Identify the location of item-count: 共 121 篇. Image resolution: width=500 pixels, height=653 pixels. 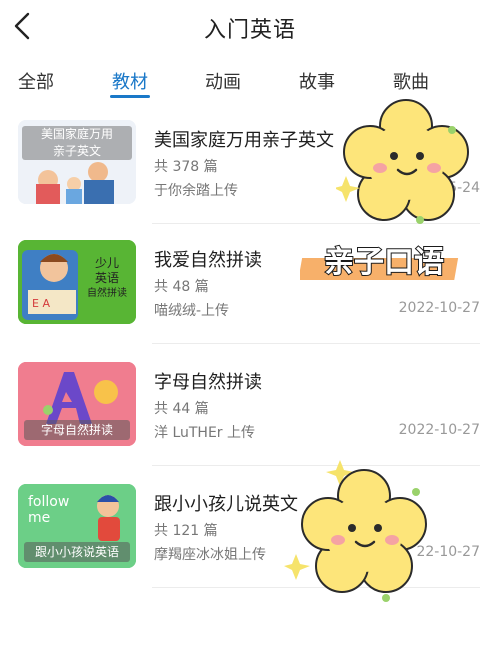
(186, 531).